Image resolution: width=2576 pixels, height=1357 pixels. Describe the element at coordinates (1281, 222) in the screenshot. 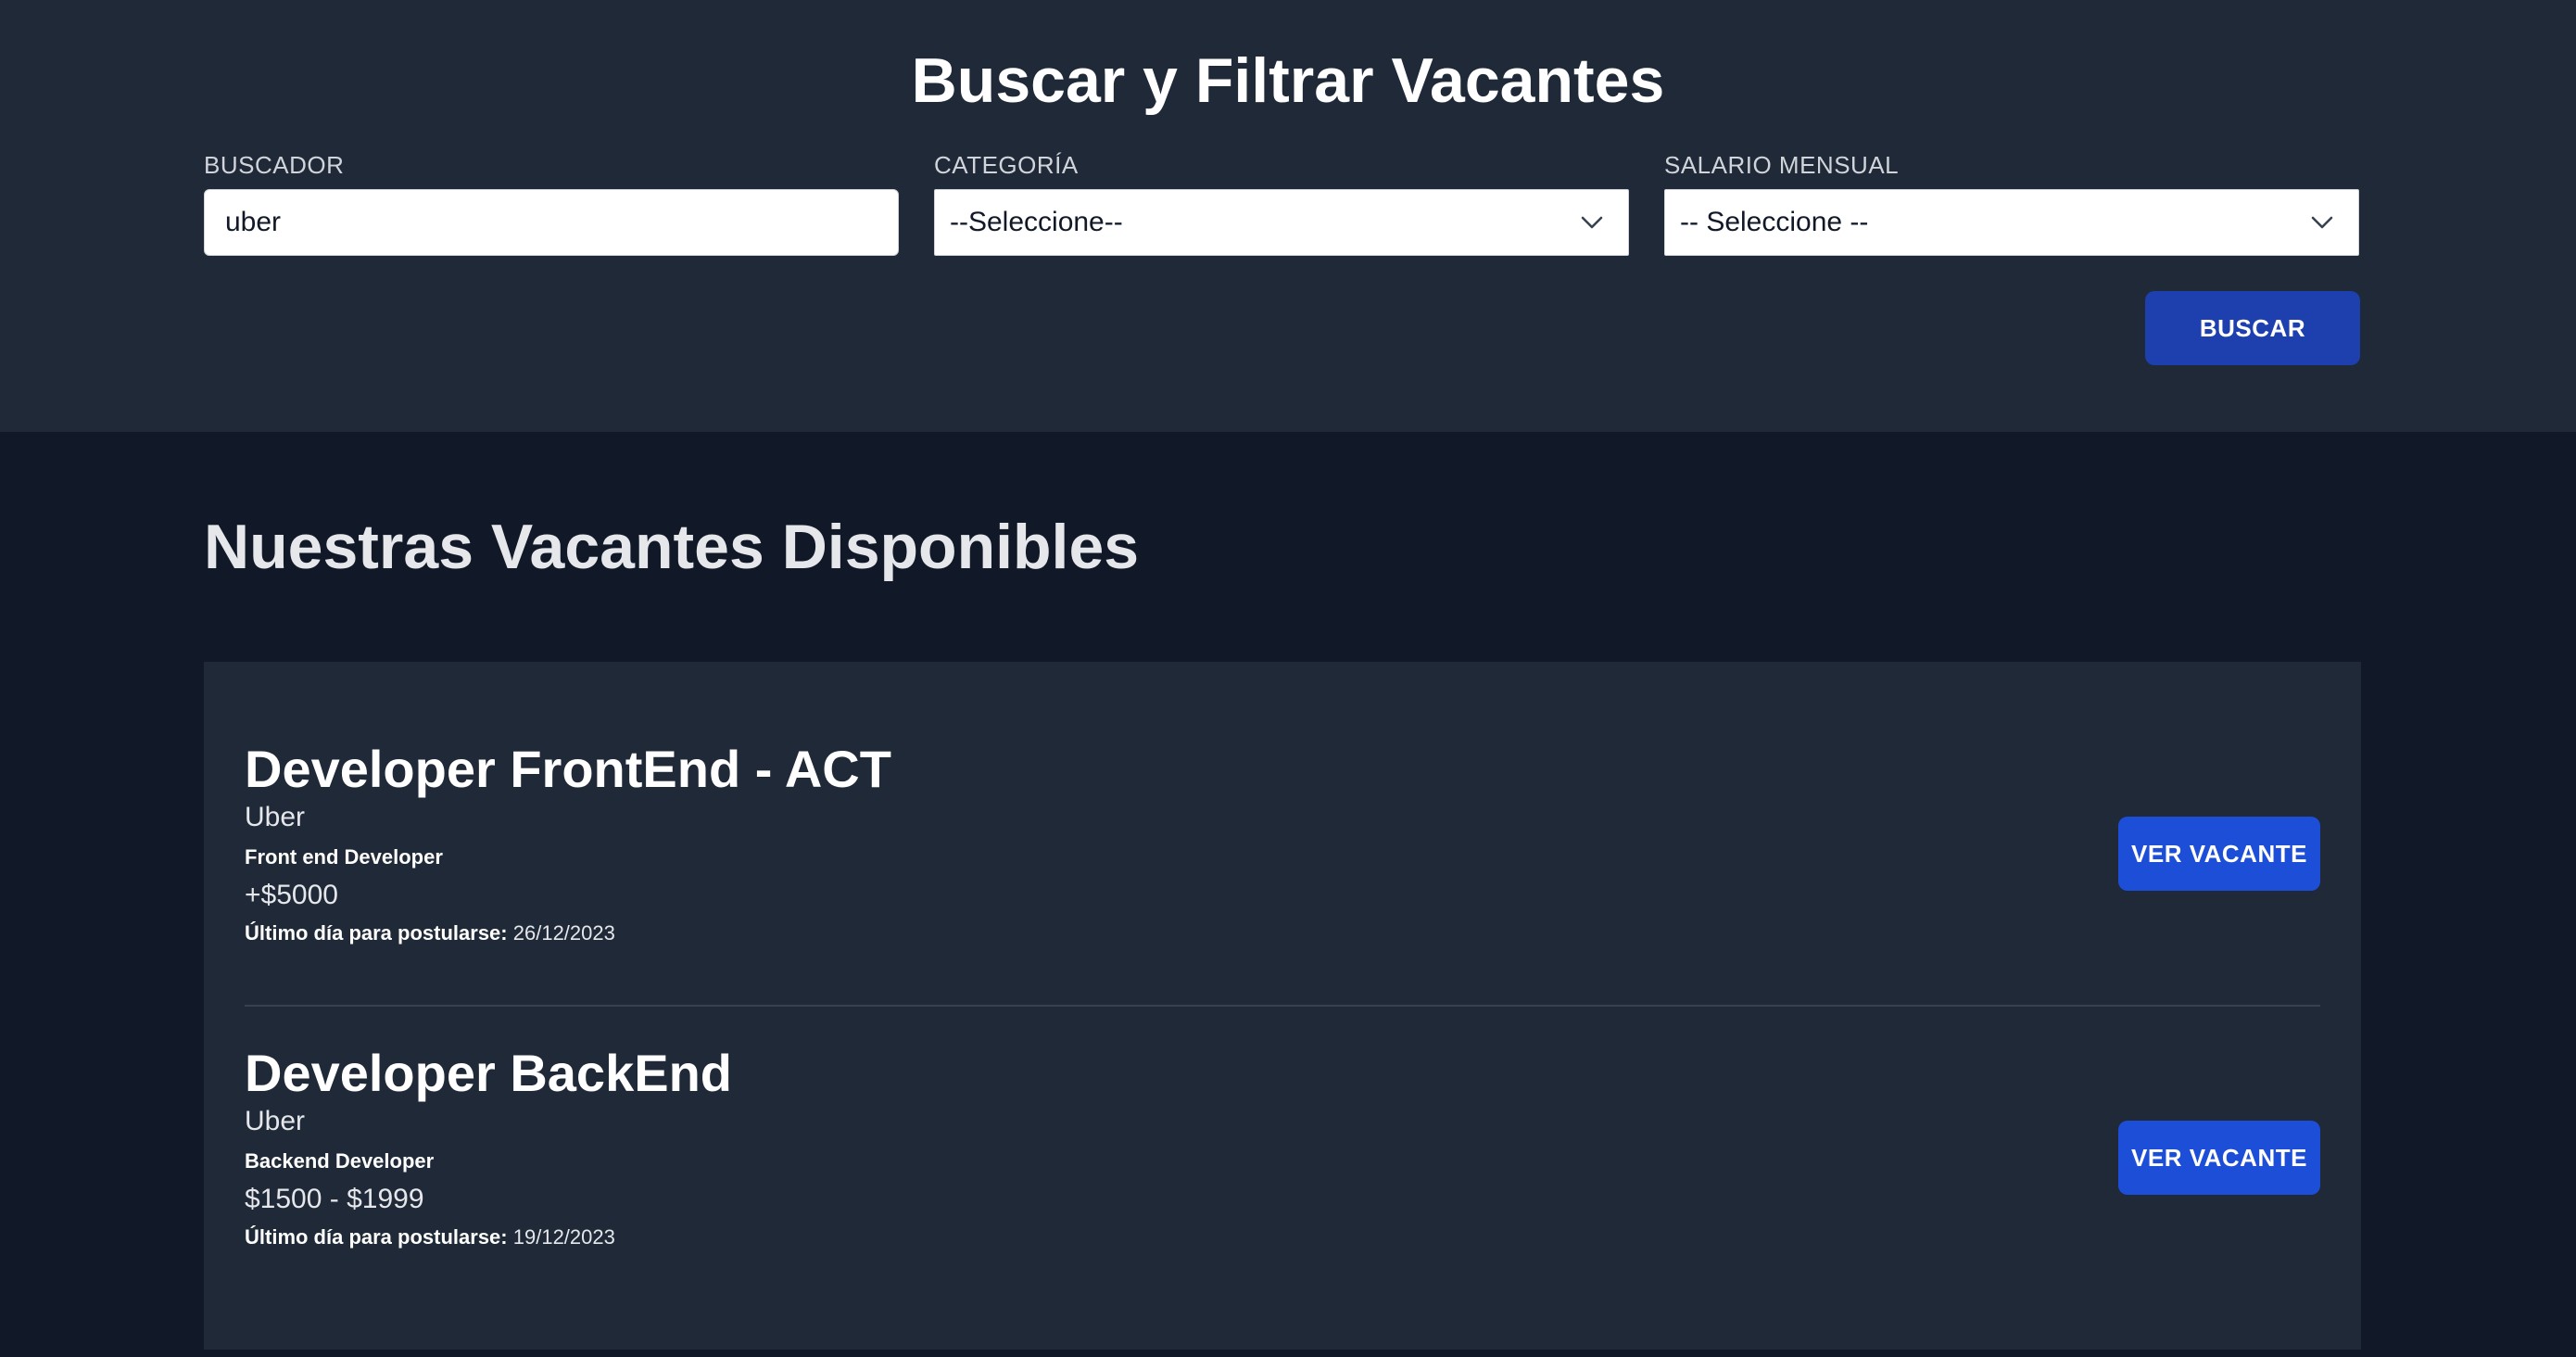

I see `categoria-select: --Seleccione--` at that location.